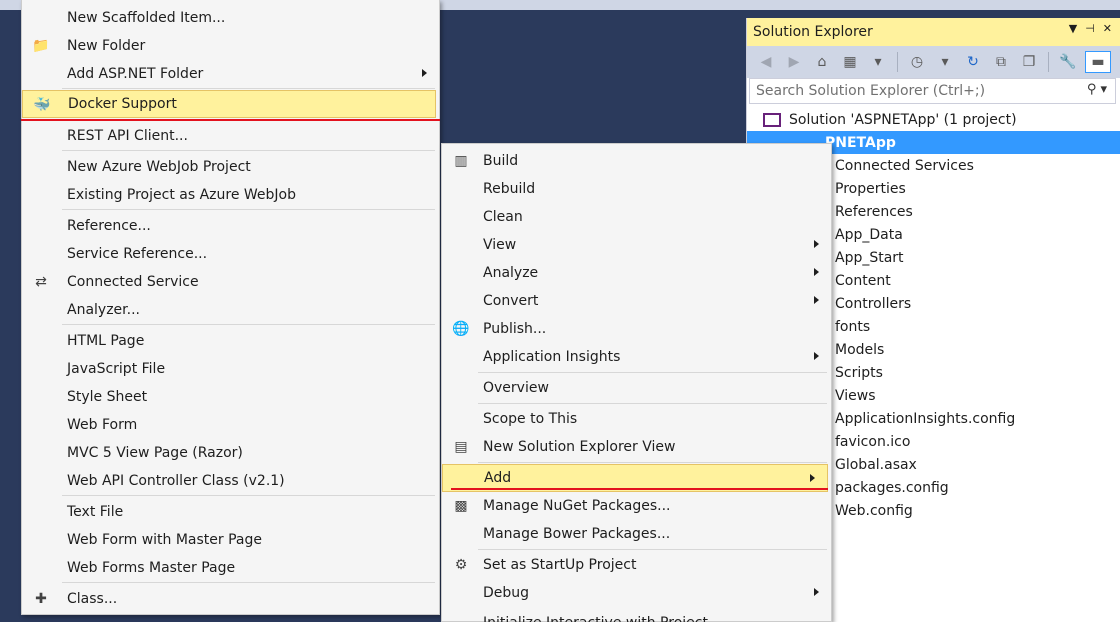 This screenshot has height=622, width=1120. What do you see at coordinates (230, 481) in the screenshot?
I see `menu-item-web-api-controller-class-v2-1: Web API Controller Class (v2.1)` at bounding box center [230, 481].